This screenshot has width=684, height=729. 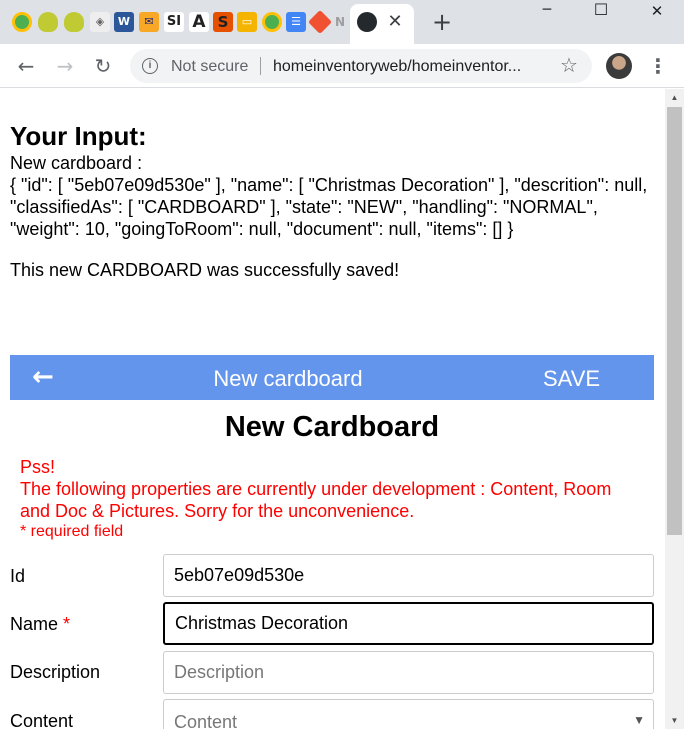 I want to click on chevron-down-icon: ▼, so click(x=639, y=720).